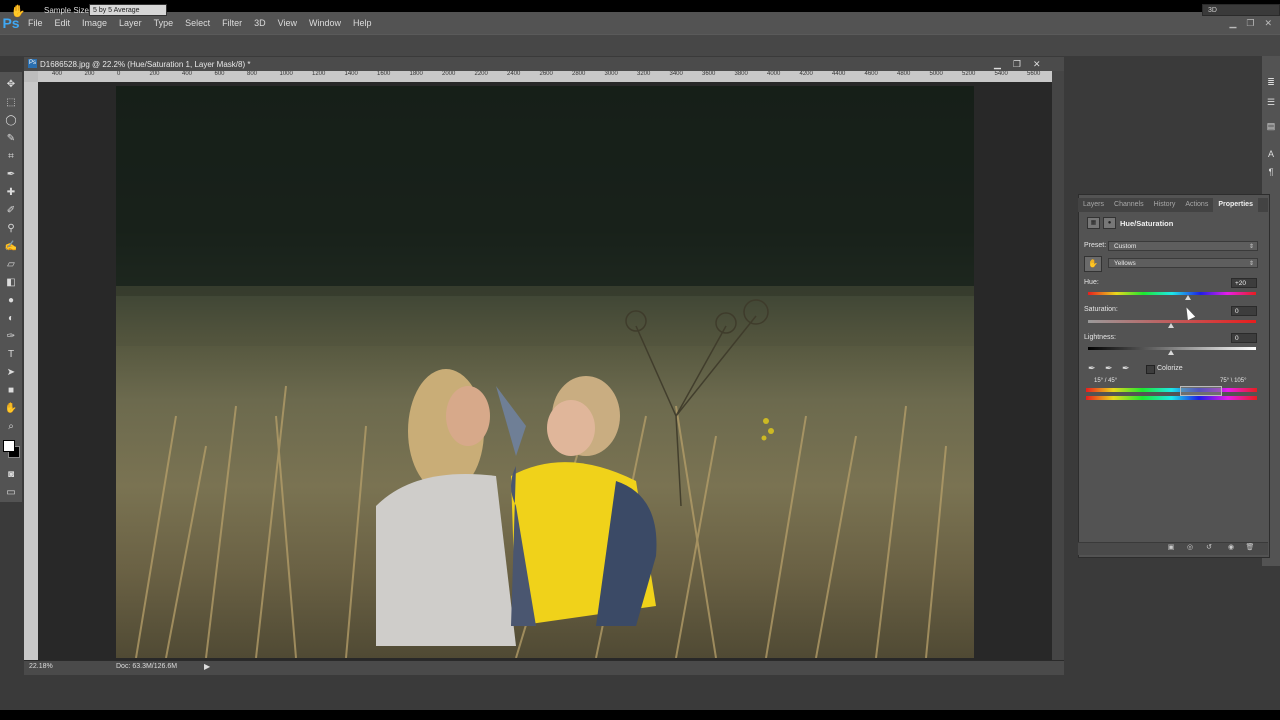 The image size is (1280, 720). I want to click on doc-restore-icon: ❐, so click(1017, 64).